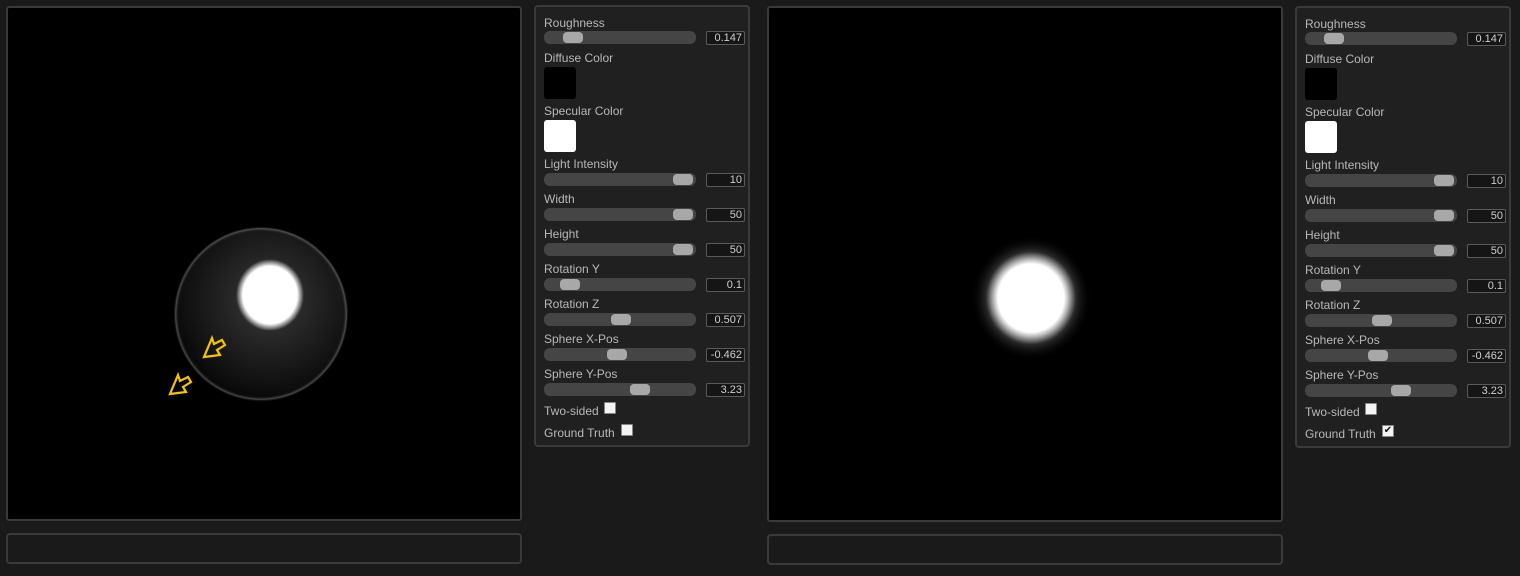  I want to click on ground-truth-highlight, so click(1031, 298).